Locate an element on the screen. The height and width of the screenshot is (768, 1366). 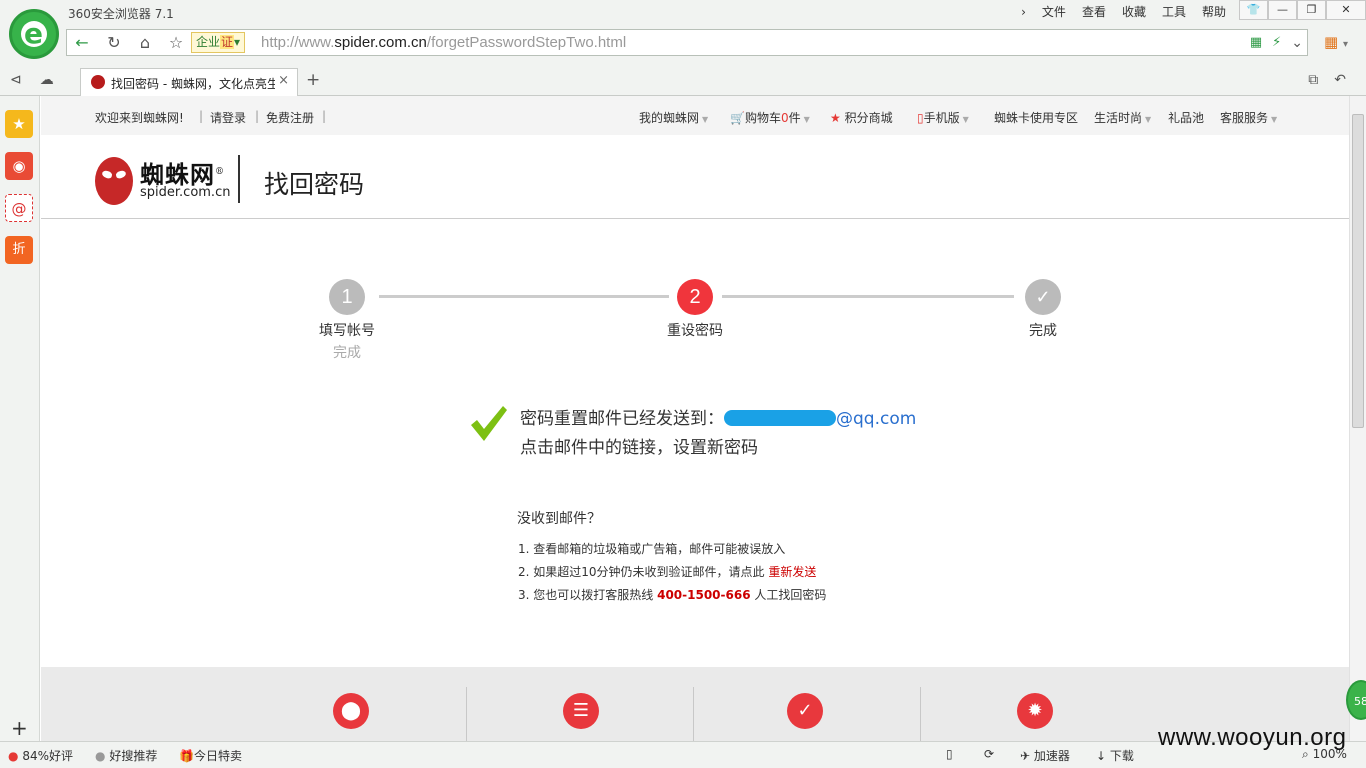
menu-file: 文件 is located at coordinates (1054, 12).